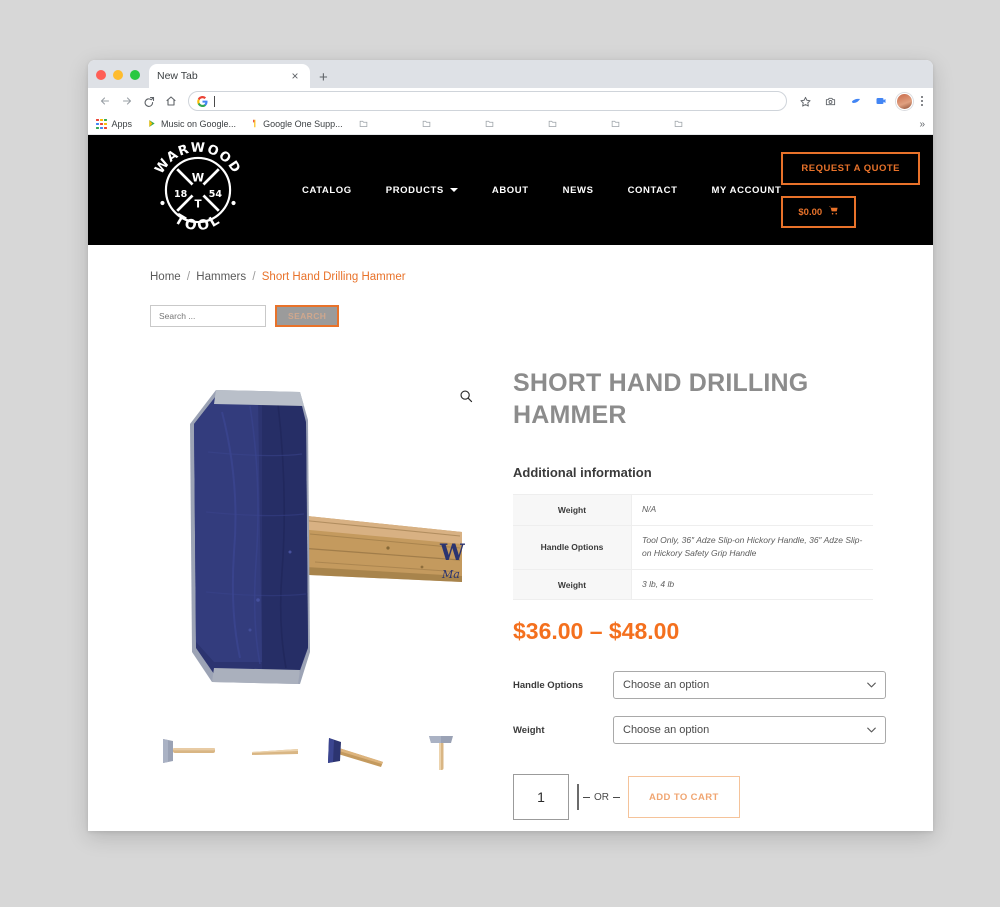 This screenshot has height=907, width=1000. What do you see at coordinates (221, 277) in the screenshot?
I see `breadcrumb-category: Hammers` at bounding box center [221, 277].